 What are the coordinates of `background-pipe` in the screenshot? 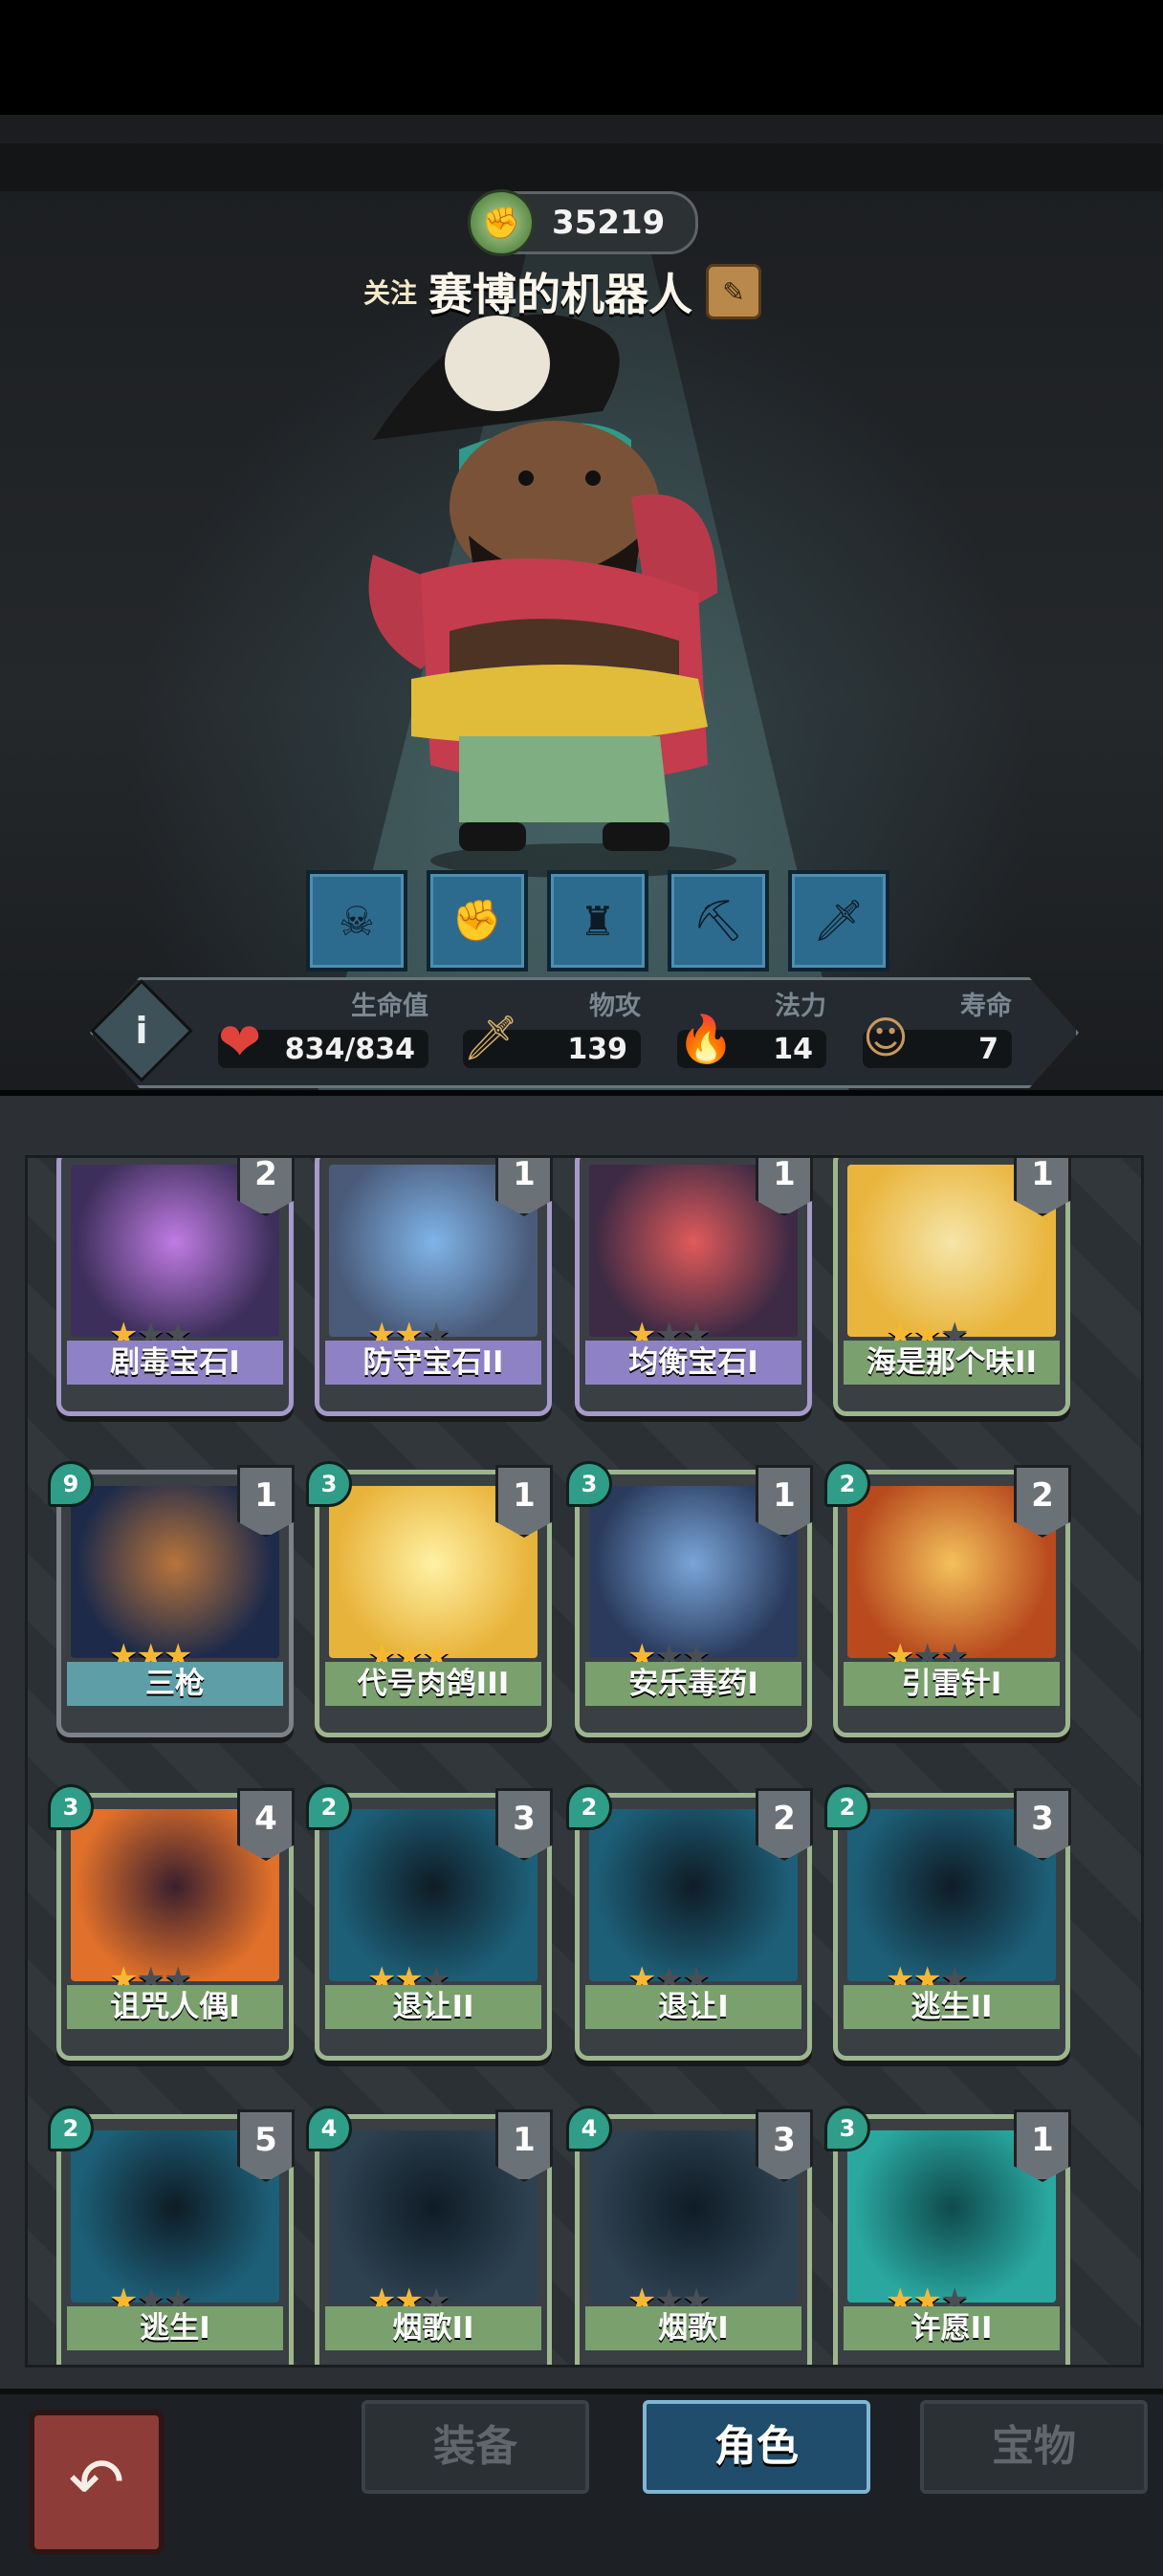 It's located at (581, 167).